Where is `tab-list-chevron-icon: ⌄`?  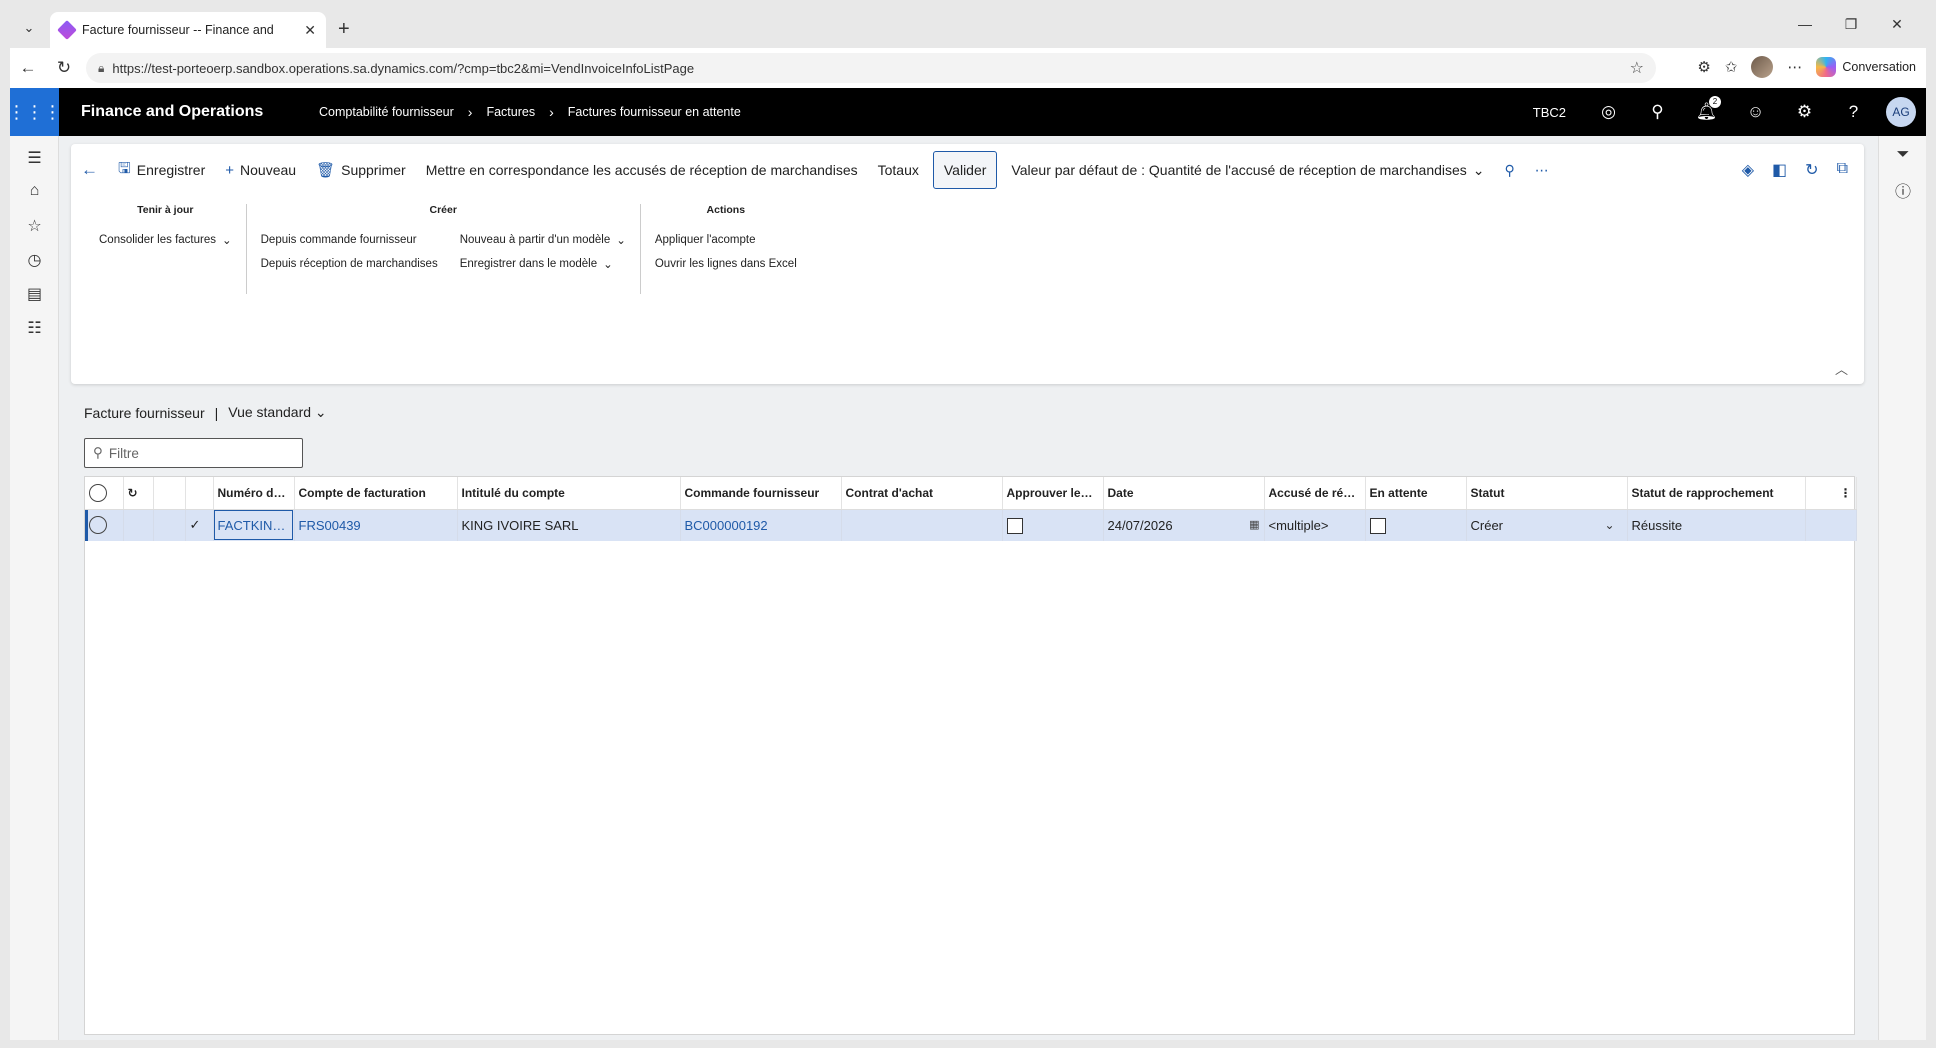
tab-list-chevron-icon: ⌄ is located at coordinates (29, 28).